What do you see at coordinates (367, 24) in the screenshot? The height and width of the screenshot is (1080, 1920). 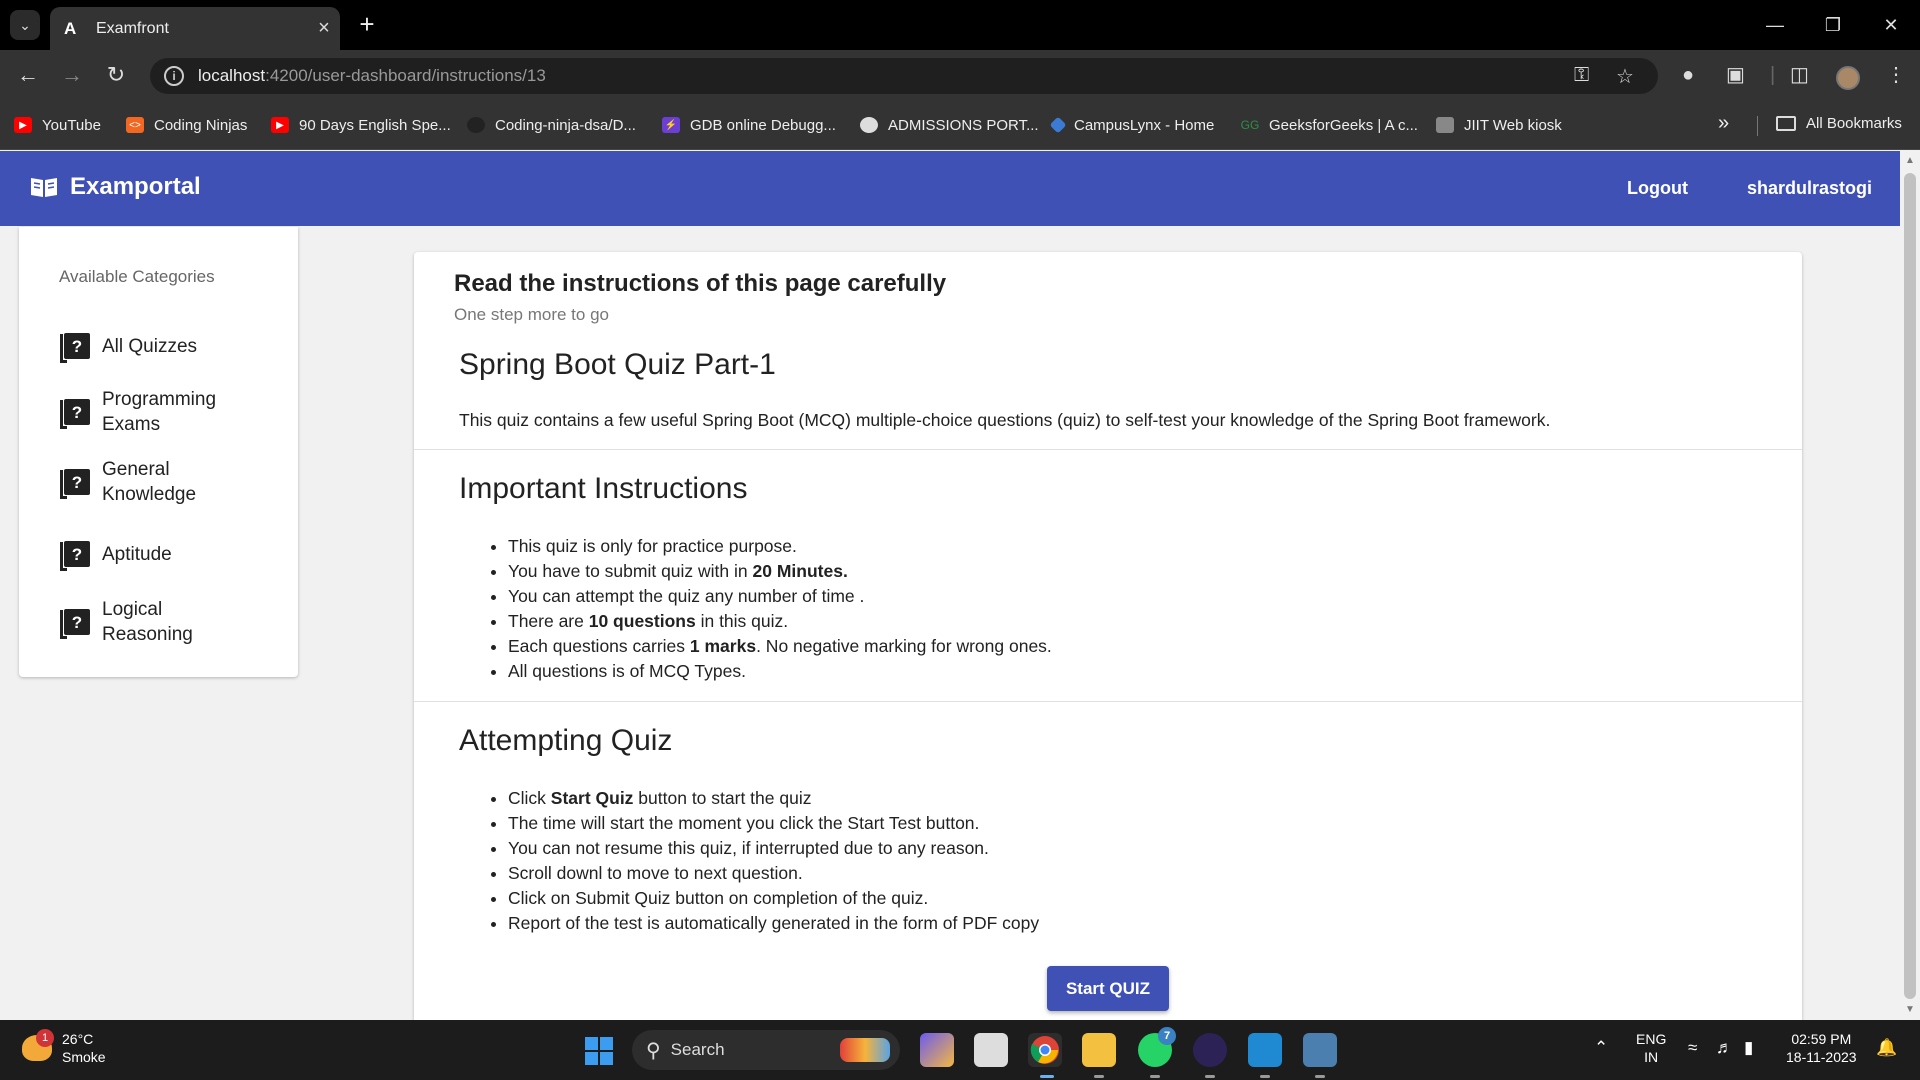 I see `new-tab-button: +` at bounding box center [367, 24].